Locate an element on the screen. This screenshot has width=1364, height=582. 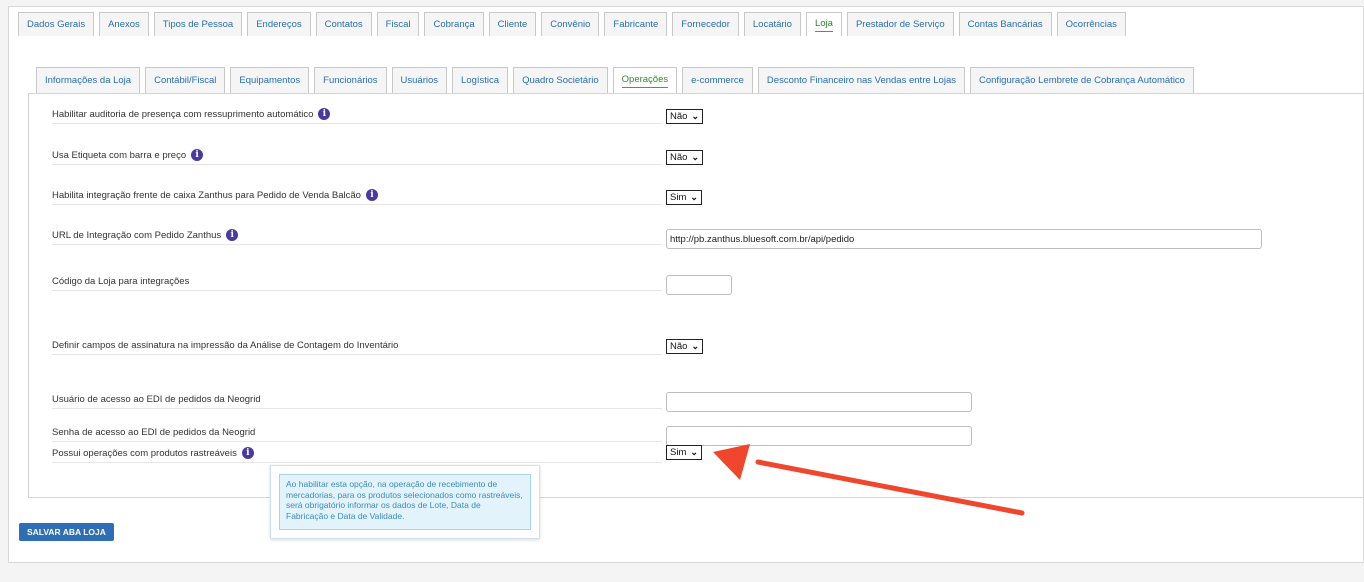
assinatura-select: Não ⌄ is located at coordinates (684, 346).